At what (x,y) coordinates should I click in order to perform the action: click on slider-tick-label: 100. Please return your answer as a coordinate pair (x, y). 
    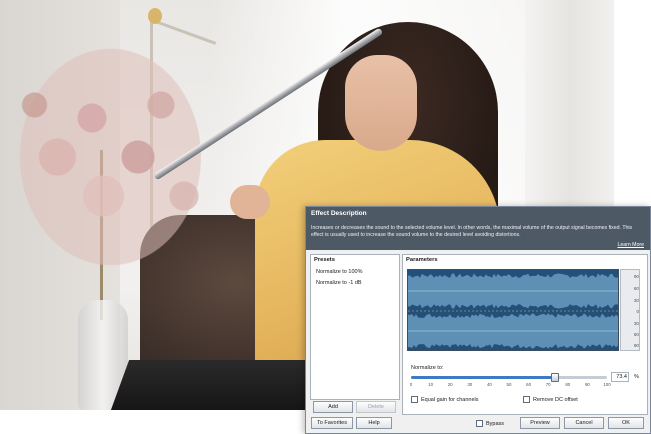
    Looking at the image, I should click on (607, 384).